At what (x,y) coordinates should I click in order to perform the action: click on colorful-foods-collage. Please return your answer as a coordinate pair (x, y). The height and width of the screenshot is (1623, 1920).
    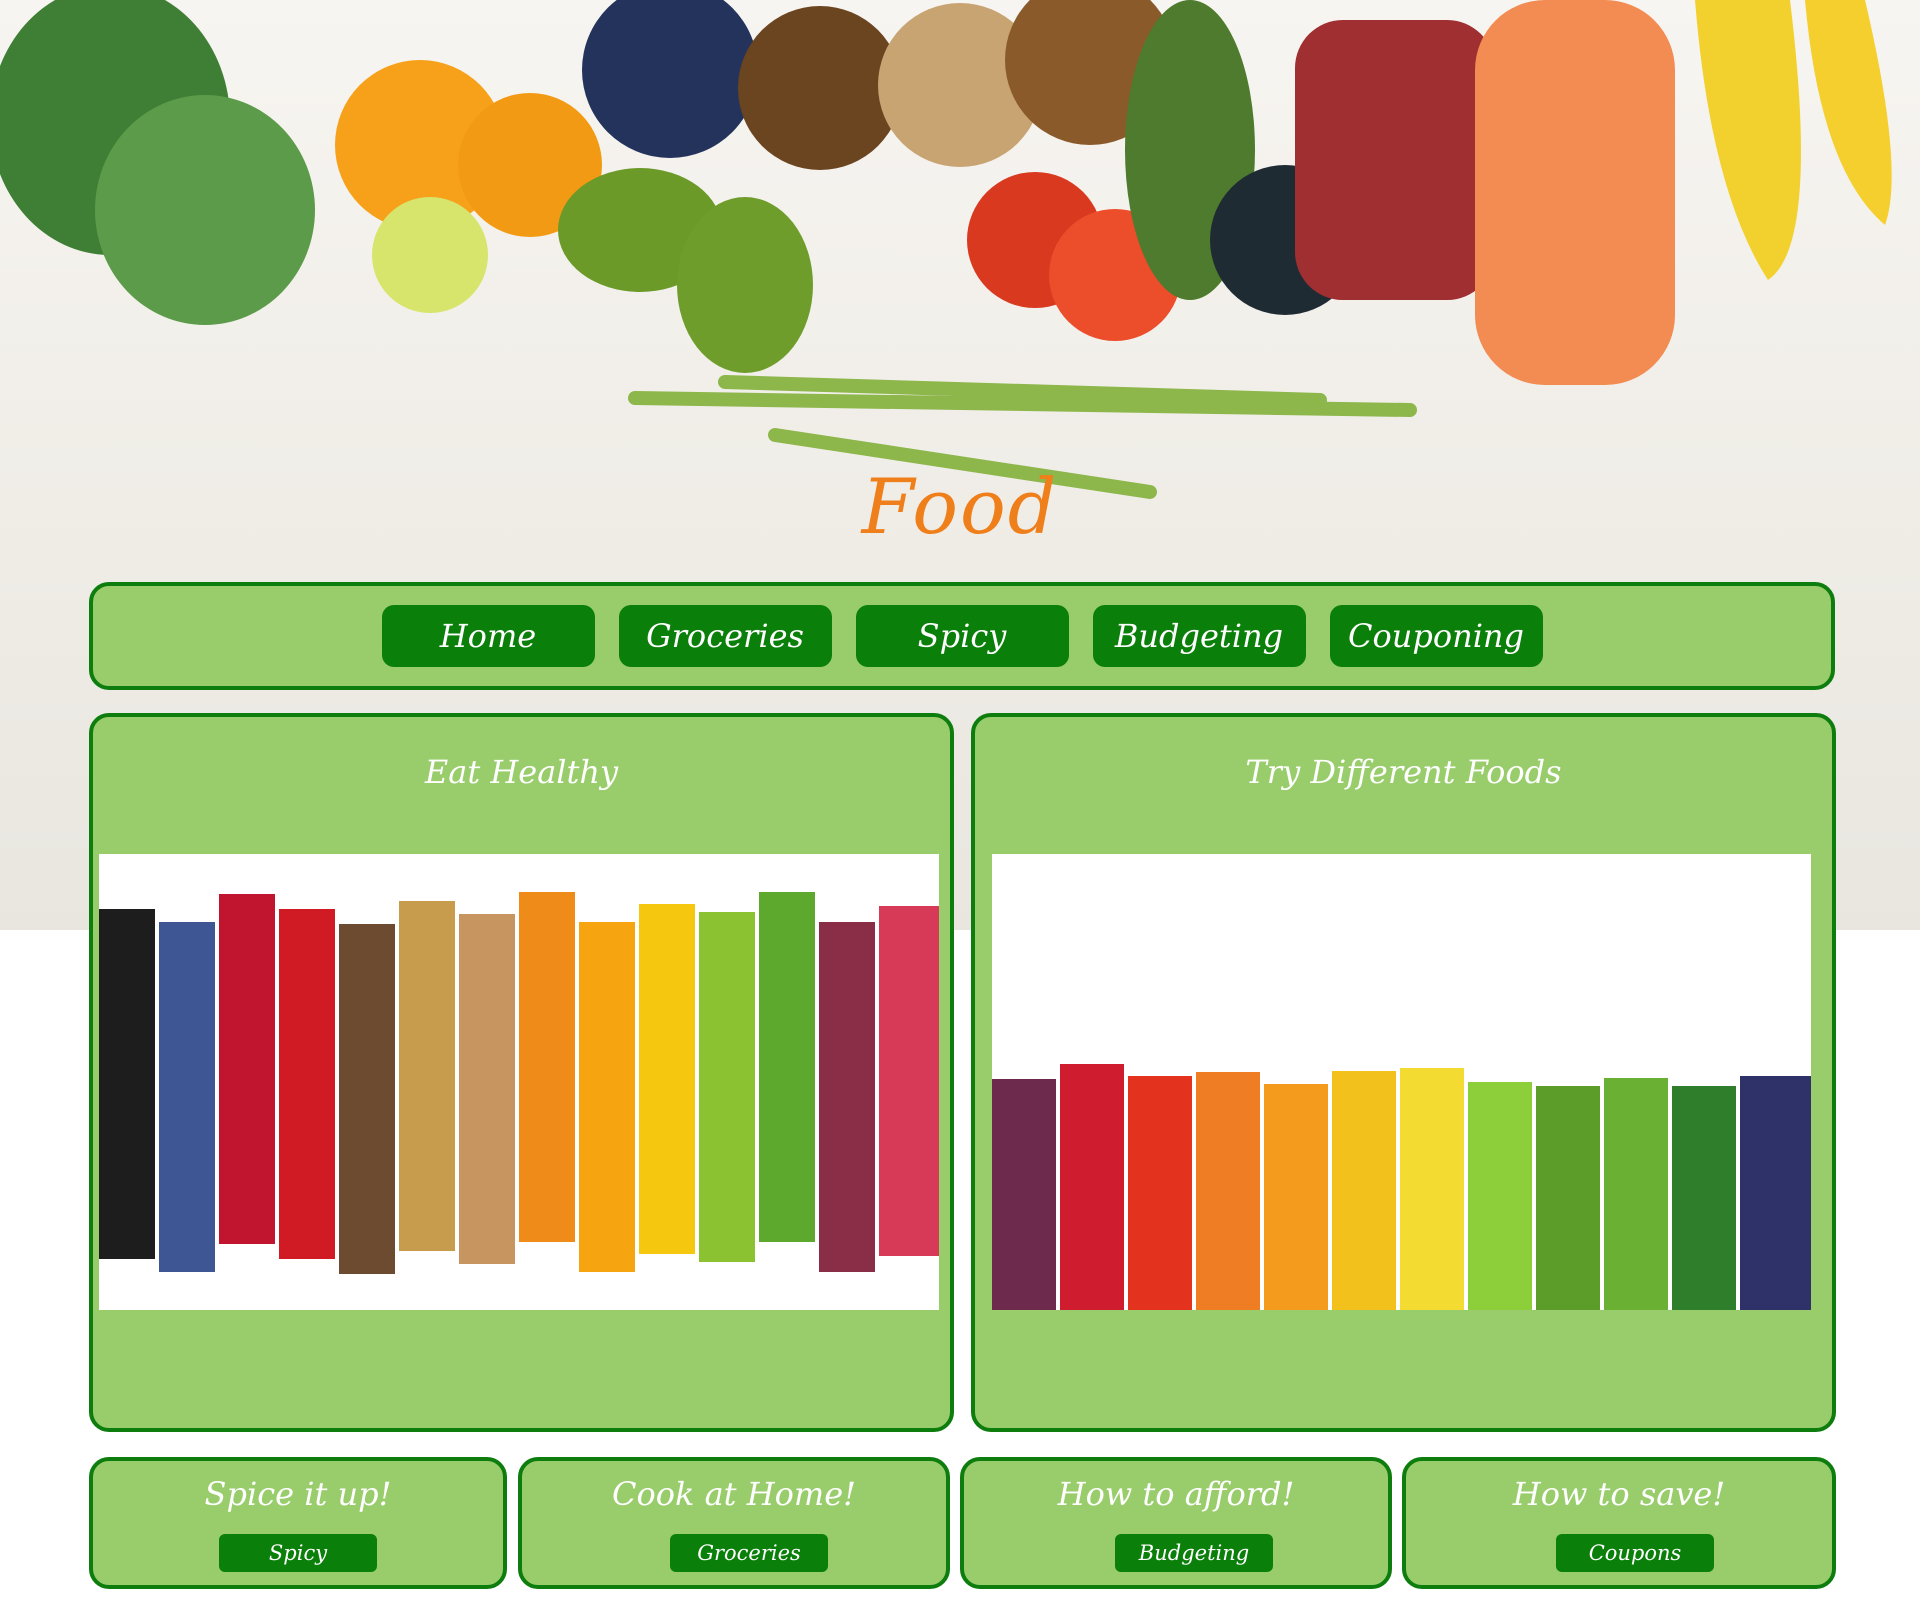
    Looking at the image, I should click on (1401, 1082).